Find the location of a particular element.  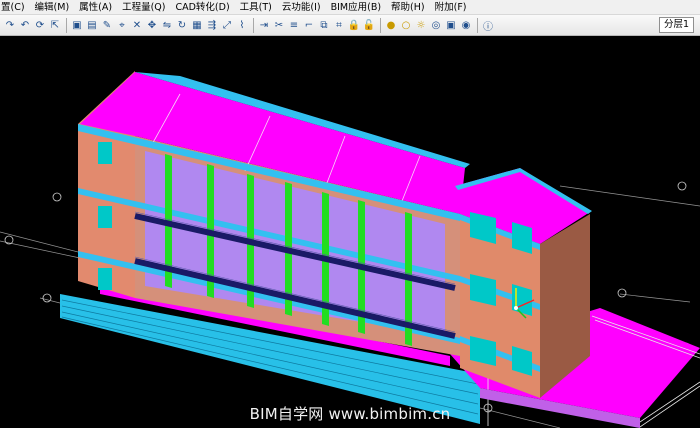

array-icon: ▦ is located at coordinates (197, 25).